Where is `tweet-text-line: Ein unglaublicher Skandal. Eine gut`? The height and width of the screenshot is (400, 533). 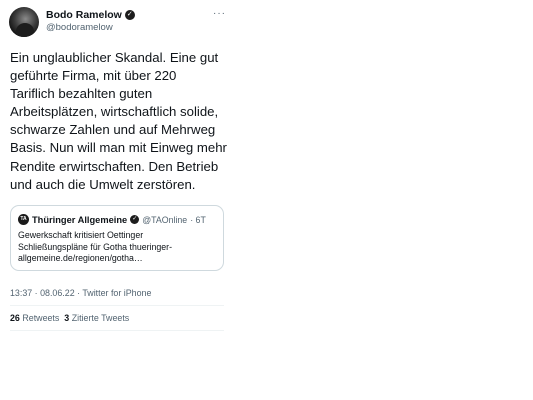 tweet-text-line: Ein unglaublicher Skandal. Eine gut is located at coordinates (114, 57).